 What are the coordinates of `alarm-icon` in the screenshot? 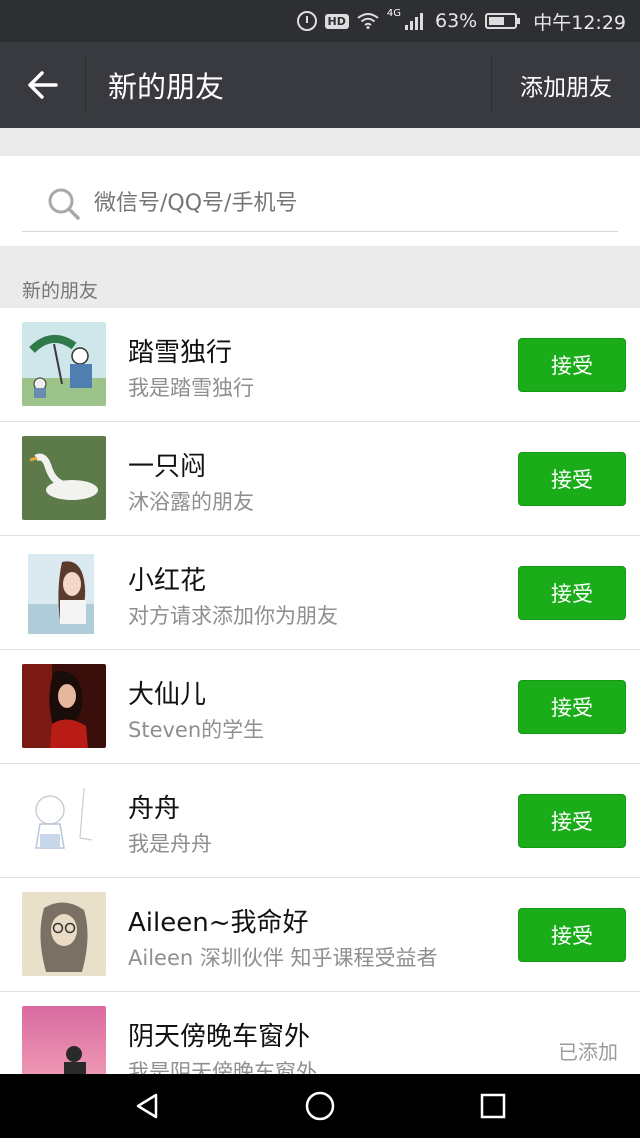 It's located at (306, 21).